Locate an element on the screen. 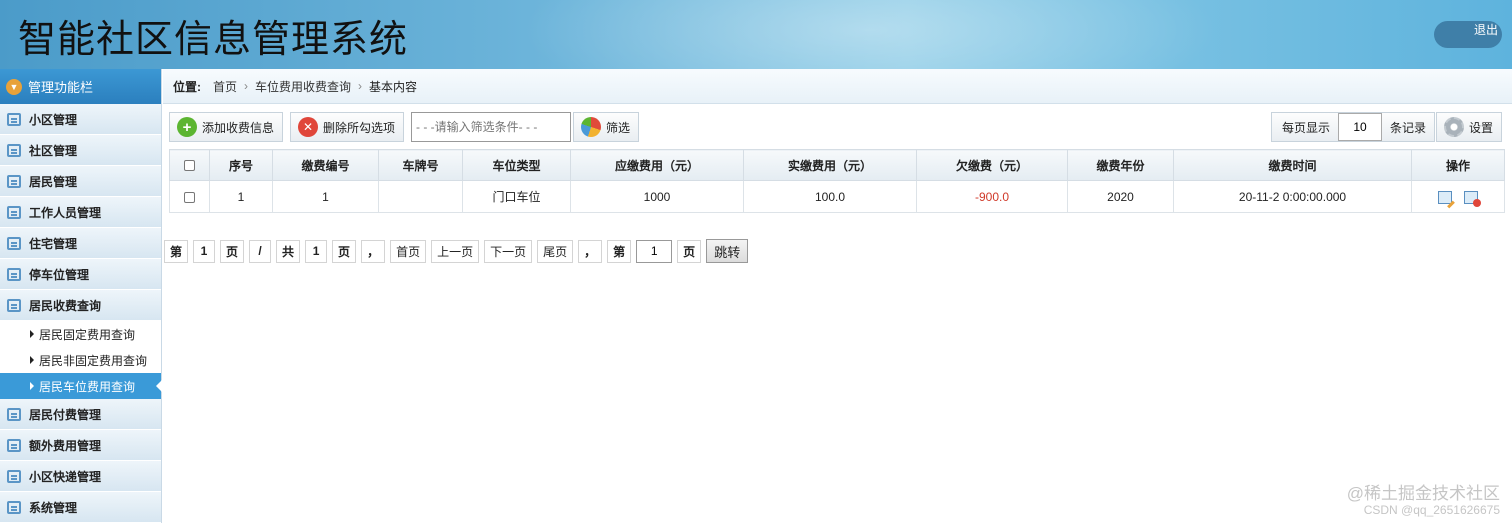 Image resolution: width=1512 pixels, height=523 pixels. sidebar-item-payment: 居民付费管理 is located at coordinates (80, 414).